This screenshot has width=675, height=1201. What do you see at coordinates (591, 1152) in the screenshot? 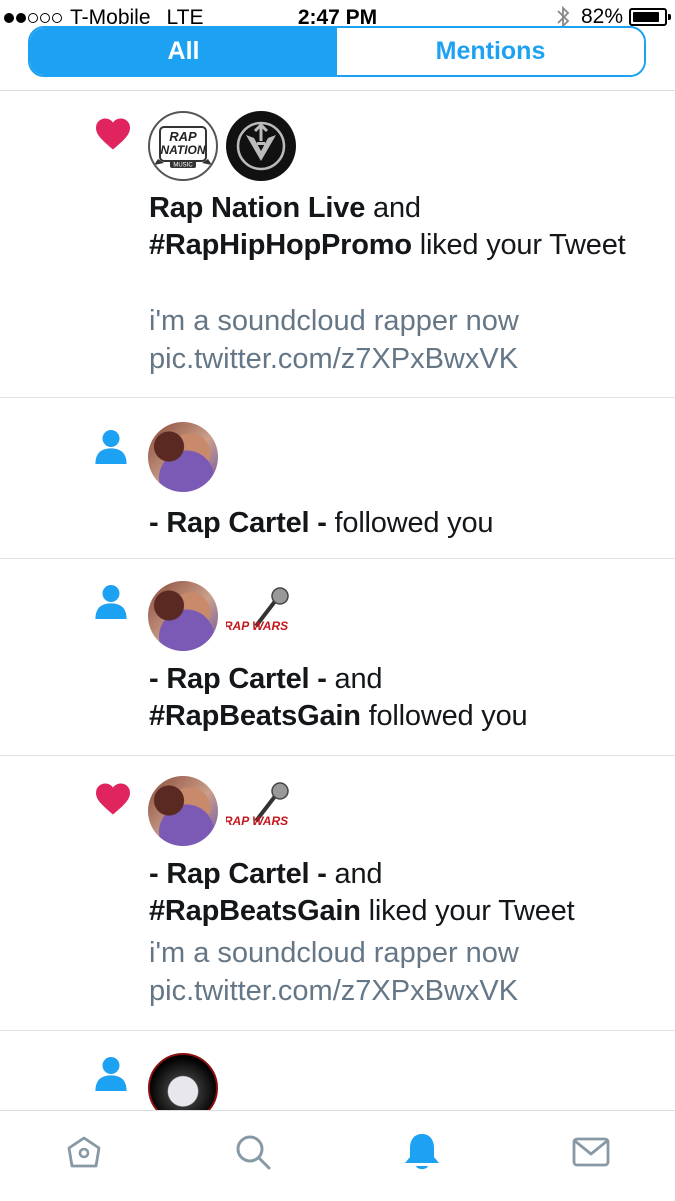
I see `messages-envelope-icon` at bounding box center [591, 1152].